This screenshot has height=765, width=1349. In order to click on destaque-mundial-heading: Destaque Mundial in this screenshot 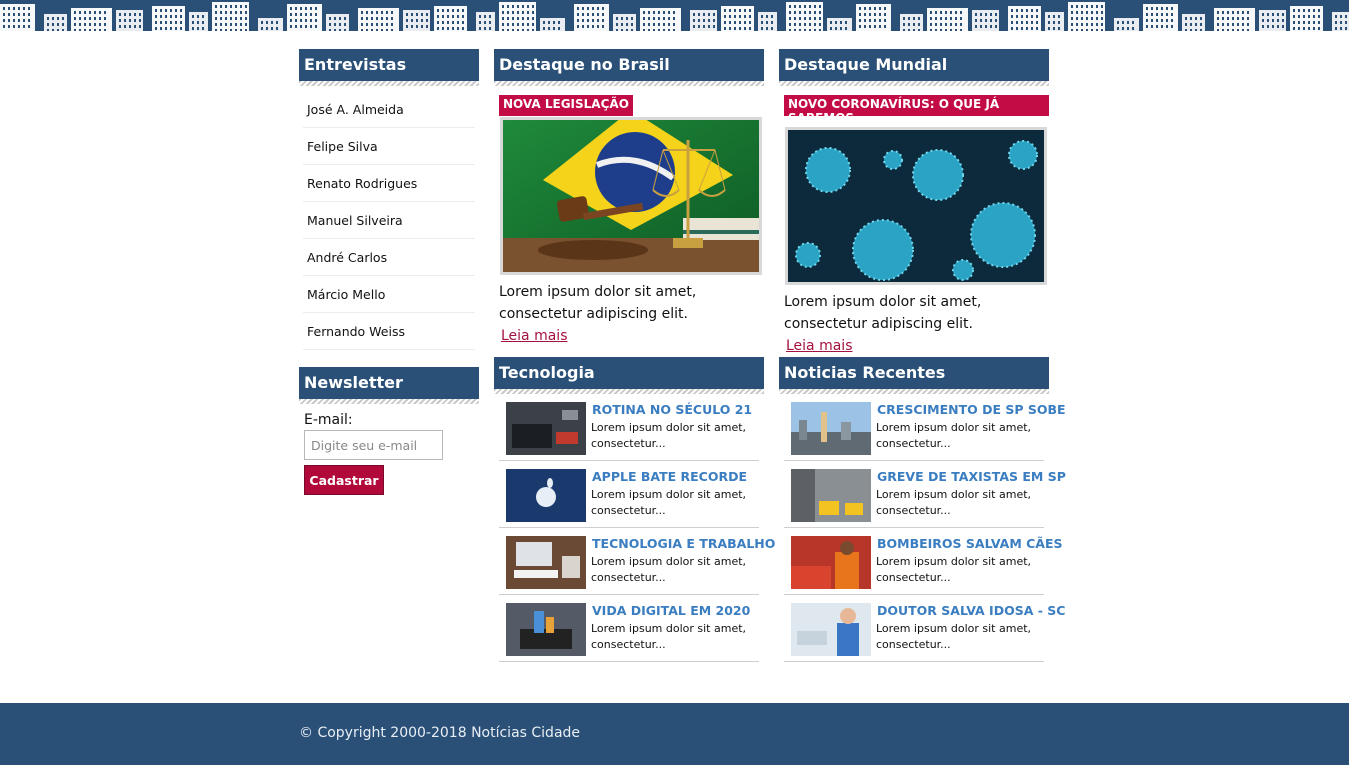, I will do `click(914, 65)`.